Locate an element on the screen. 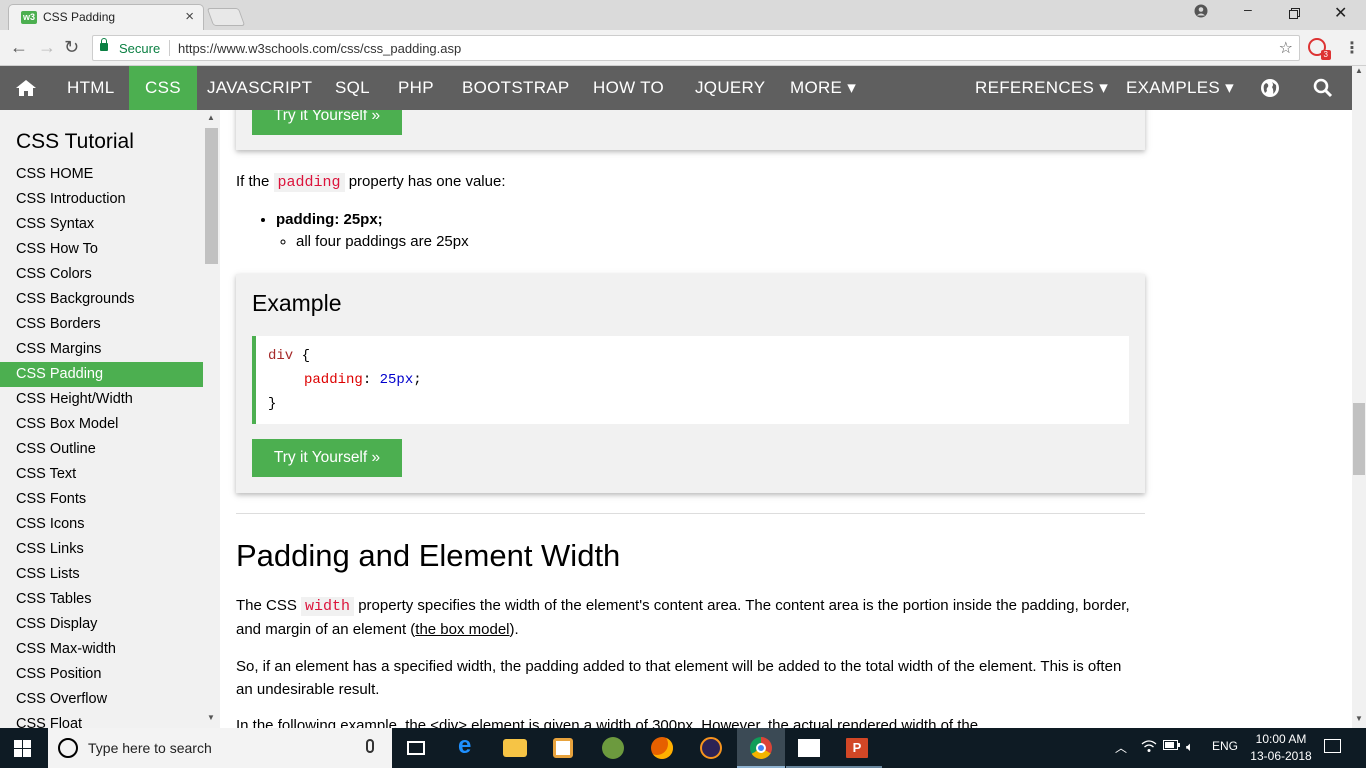  sidebar-item-css-icons: CSS Icons is located at coordinates (101, 524).